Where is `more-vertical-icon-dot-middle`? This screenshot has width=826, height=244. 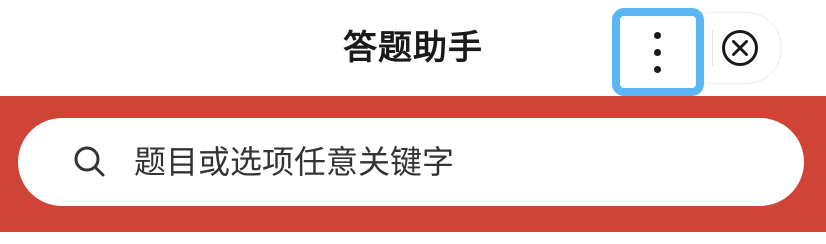 more-vertical-icon-dot-middle is located at coordinates (657, 52).